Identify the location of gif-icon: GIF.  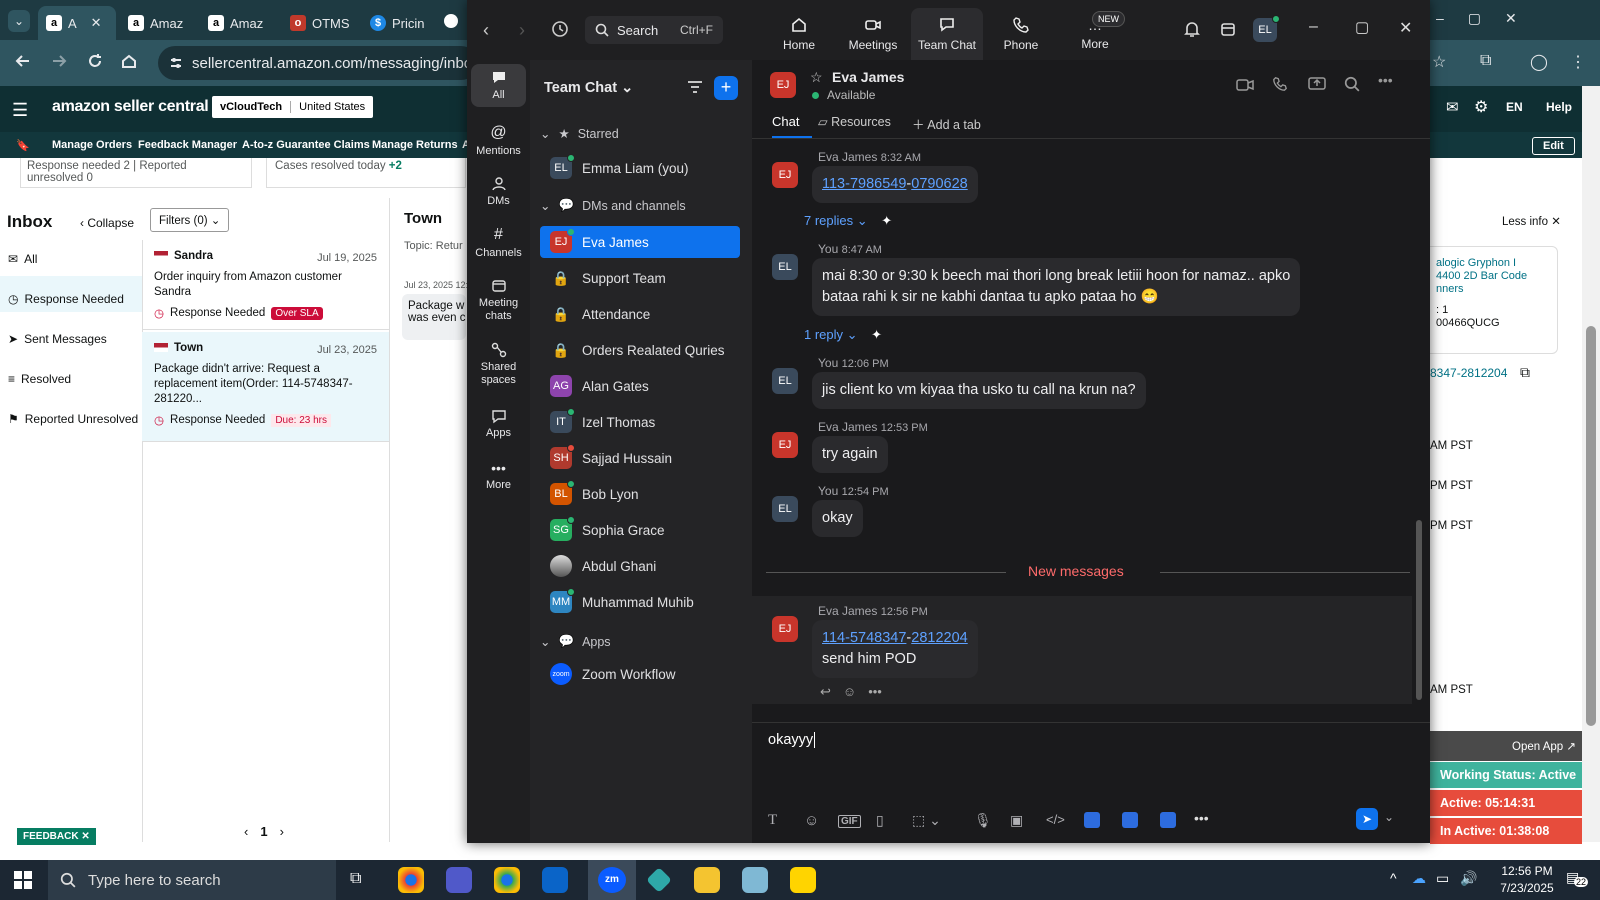
(849, 821).